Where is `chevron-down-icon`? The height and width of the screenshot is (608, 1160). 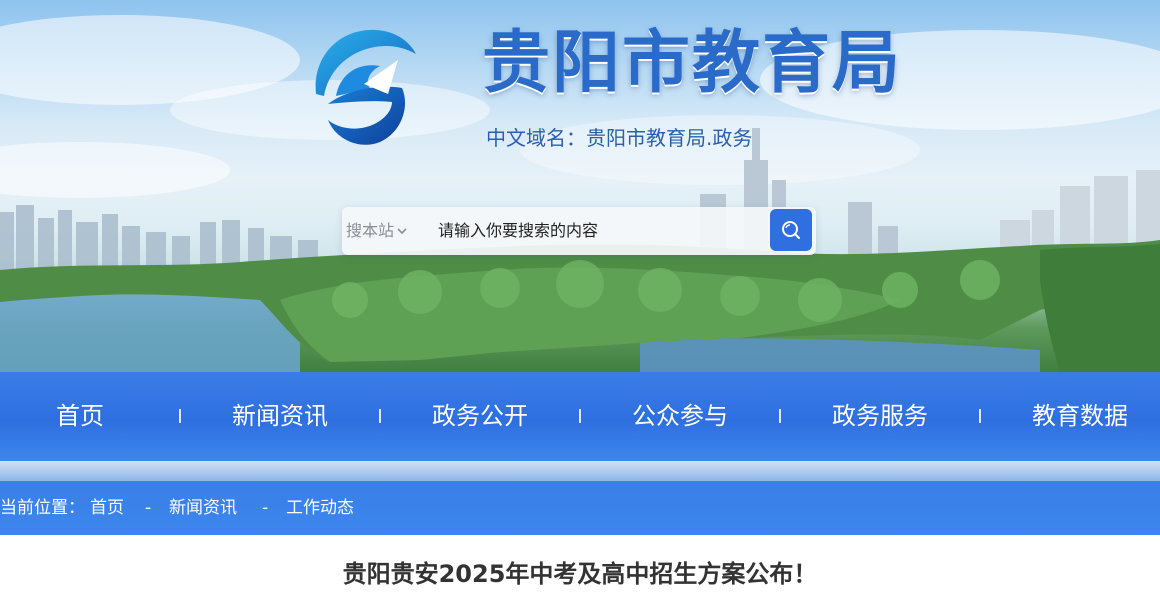 chevron-down-icon is located at coordinates (402, 231).